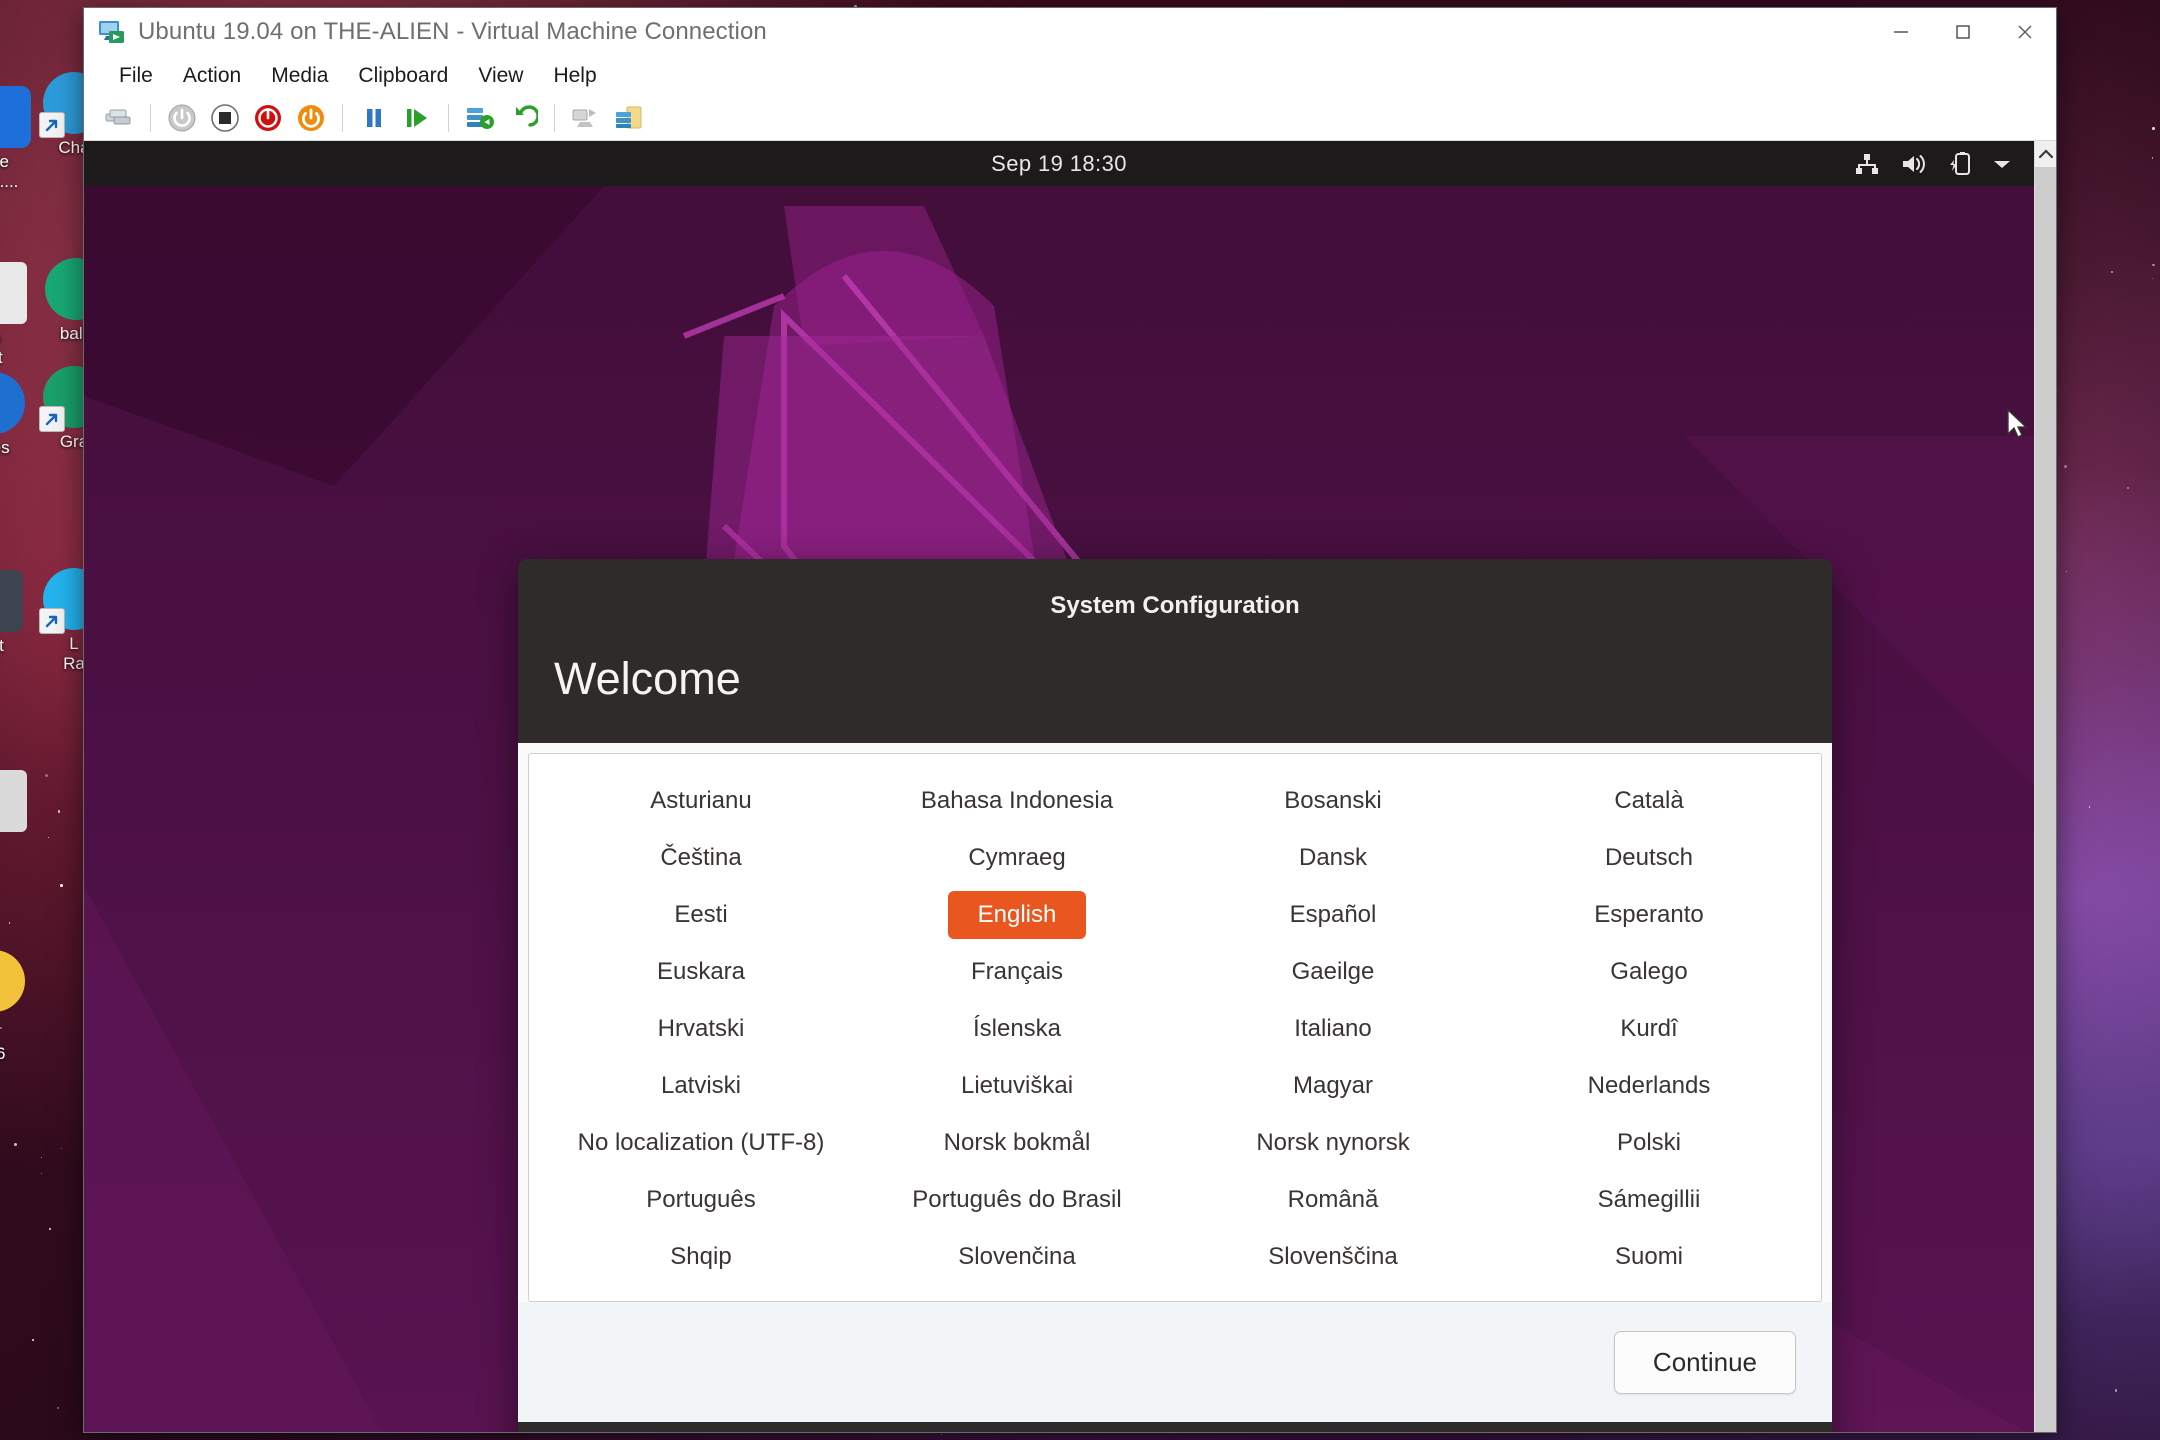 The width and height of the screenshot is (2160, 1440). Describe the element at coordinates (1017, 914) in the screenshot. I see `language-option: English` at that location.